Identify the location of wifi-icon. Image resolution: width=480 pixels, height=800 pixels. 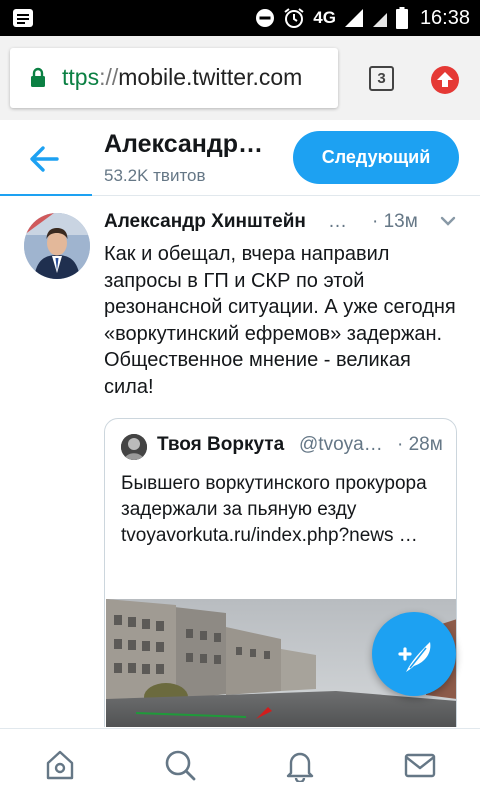
(379, 20).